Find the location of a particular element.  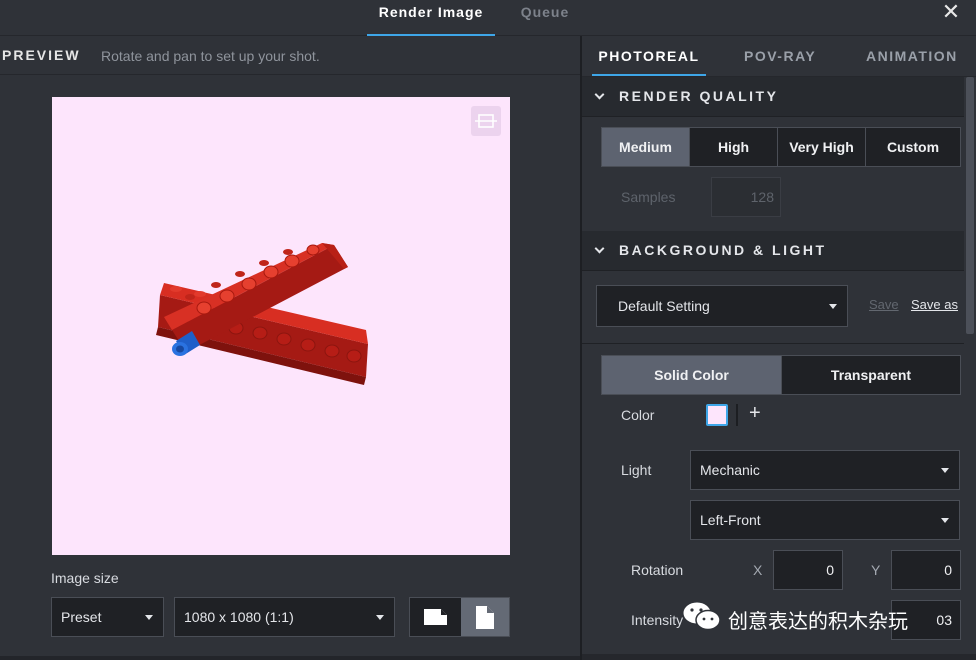

preview-hint: Rotate and pan to set up your shot. is located at coordinates (210, 56).